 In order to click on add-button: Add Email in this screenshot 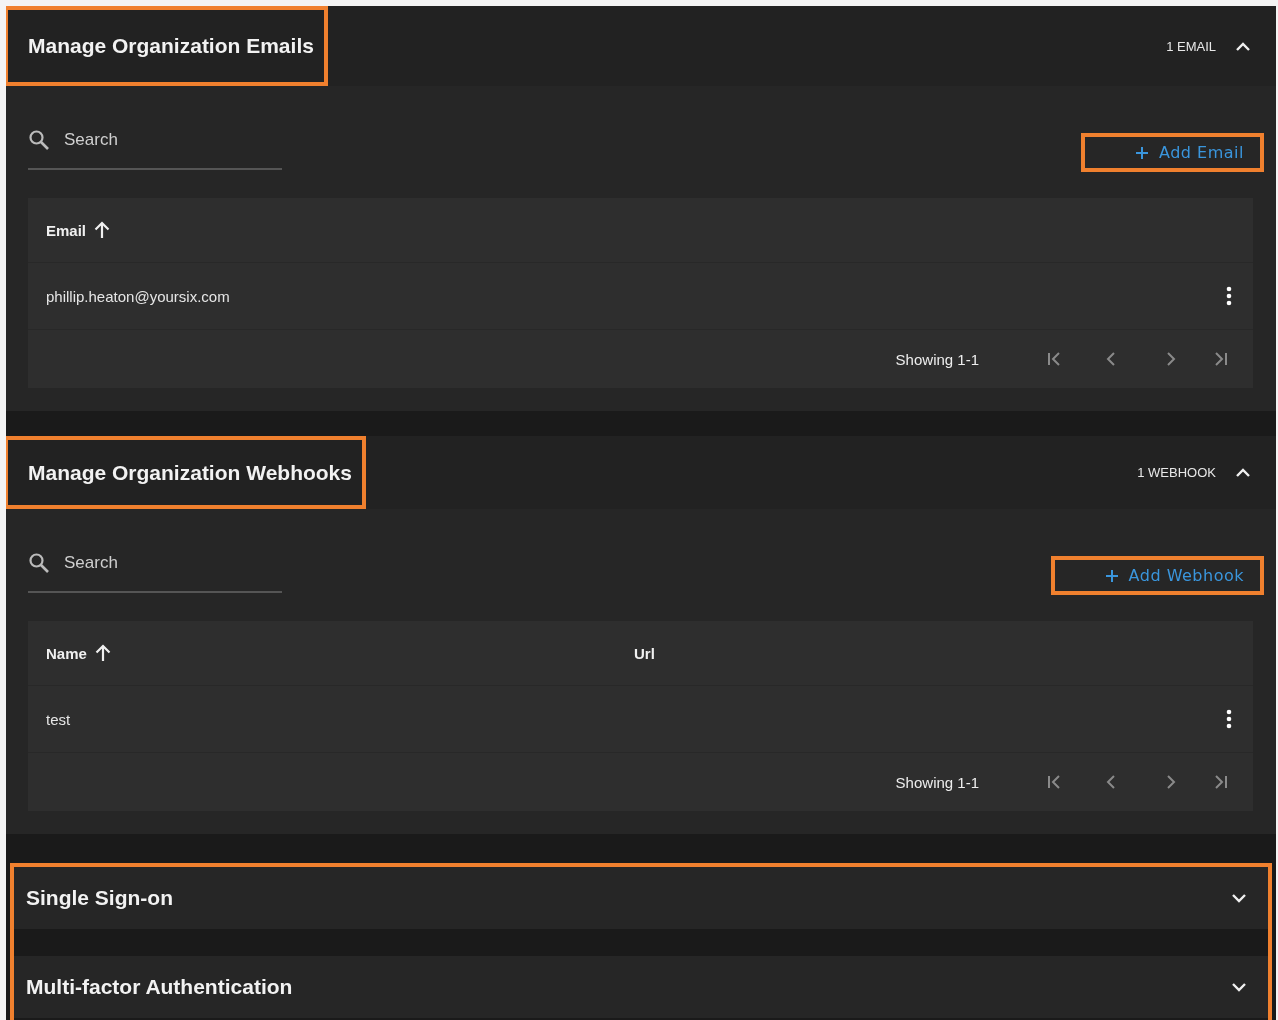, I will do `click(1172, 152)`.